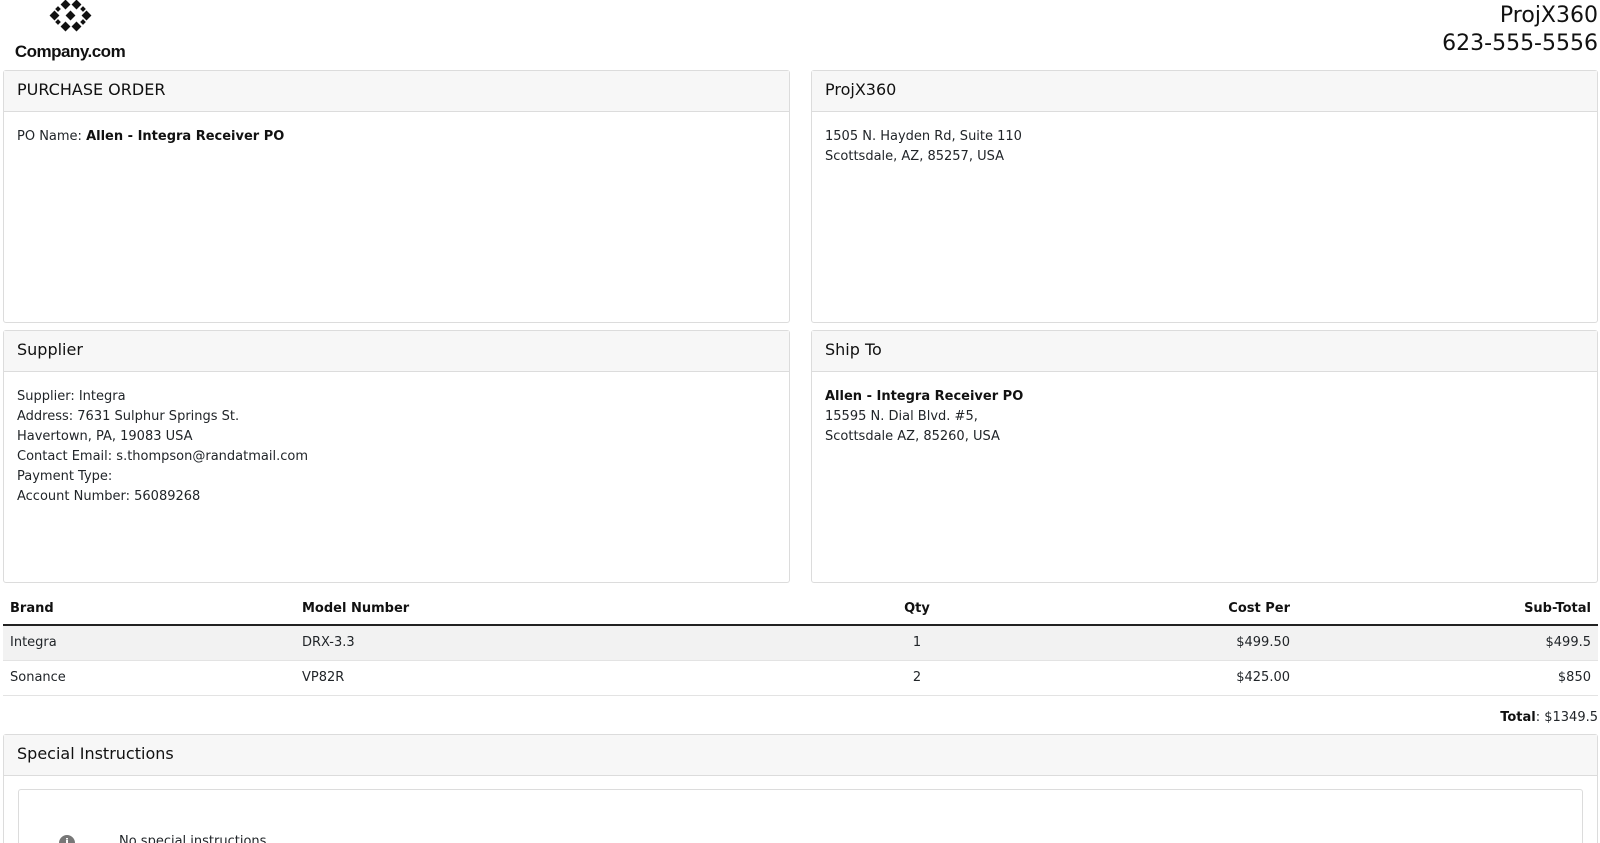  Describe the element at coordinates (67, 839) in the screenshot. I see `info-icon: i` at that location.